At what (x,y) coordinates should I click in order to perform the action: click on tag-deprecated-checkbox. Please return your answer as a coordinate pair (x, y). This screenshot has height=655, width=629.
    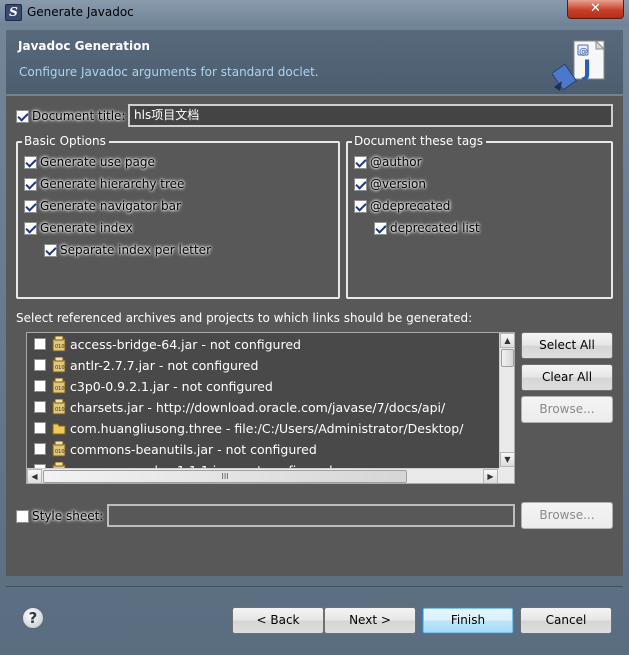
    Looking at the image, I should click on (360, 206).